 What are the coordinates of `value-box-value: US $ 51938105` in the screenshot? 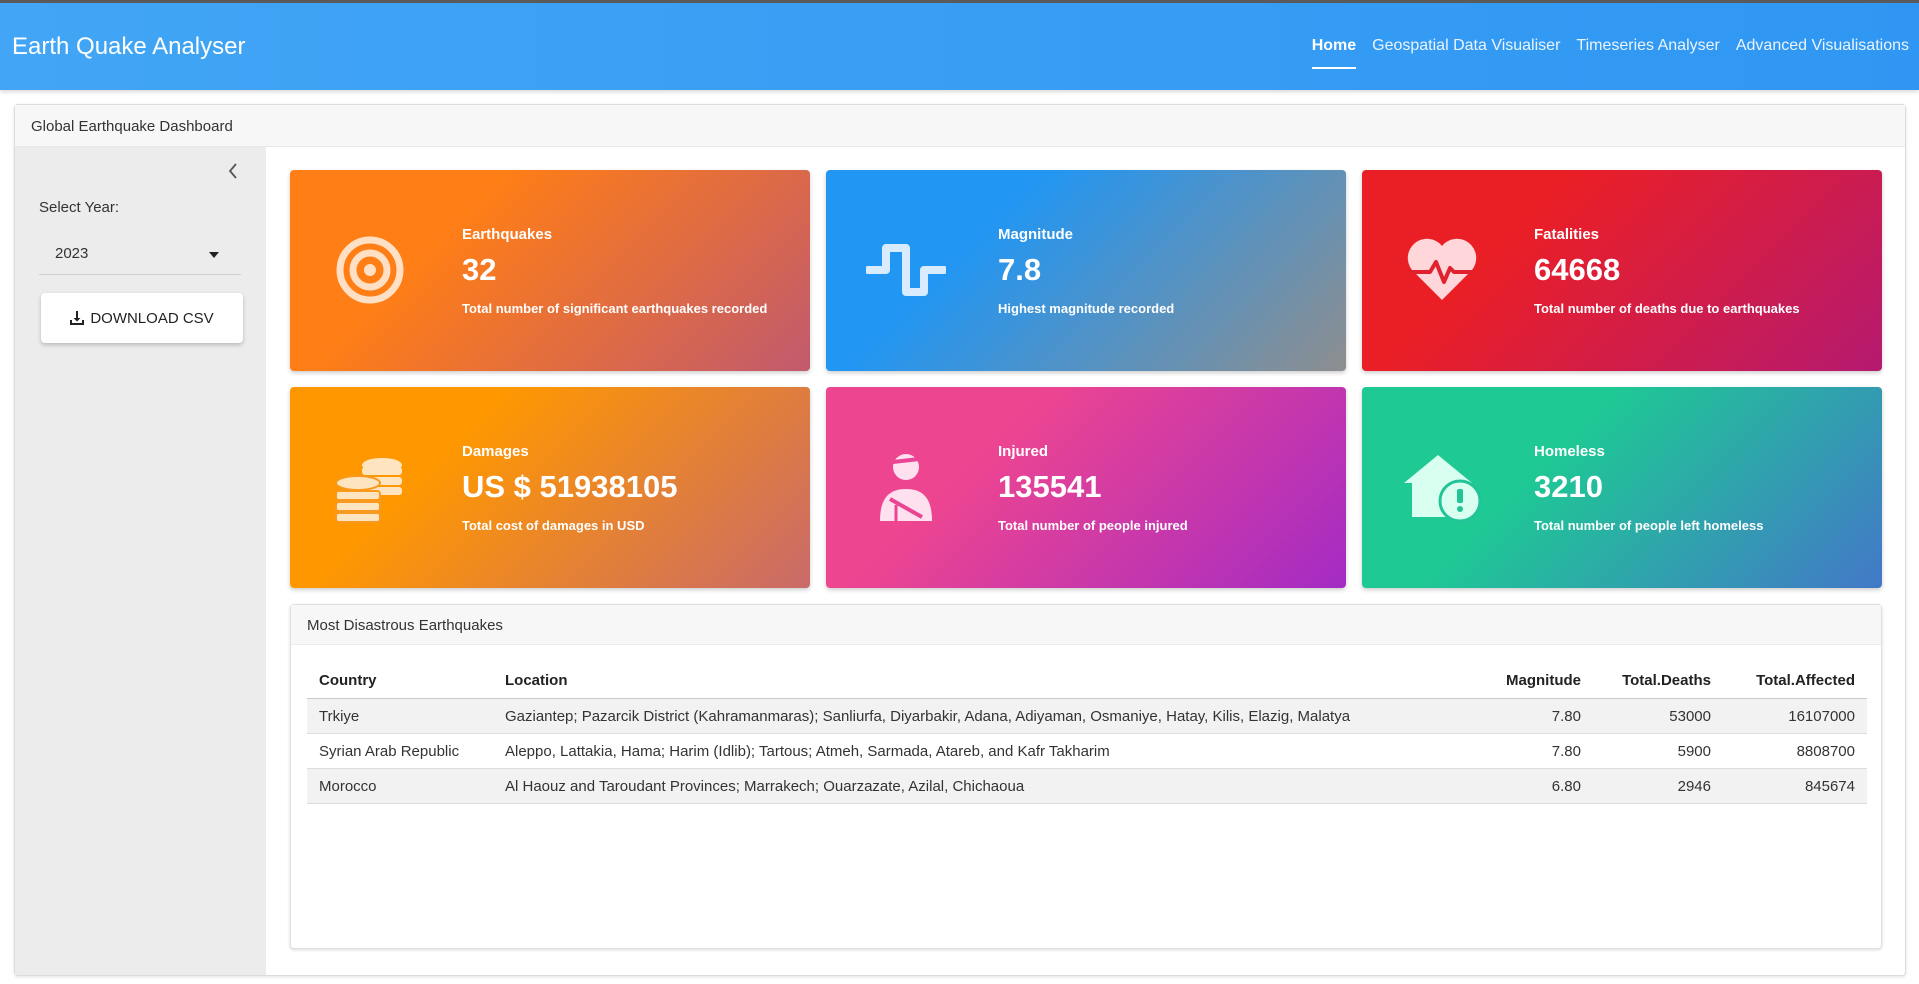 It's located at (570, 486).